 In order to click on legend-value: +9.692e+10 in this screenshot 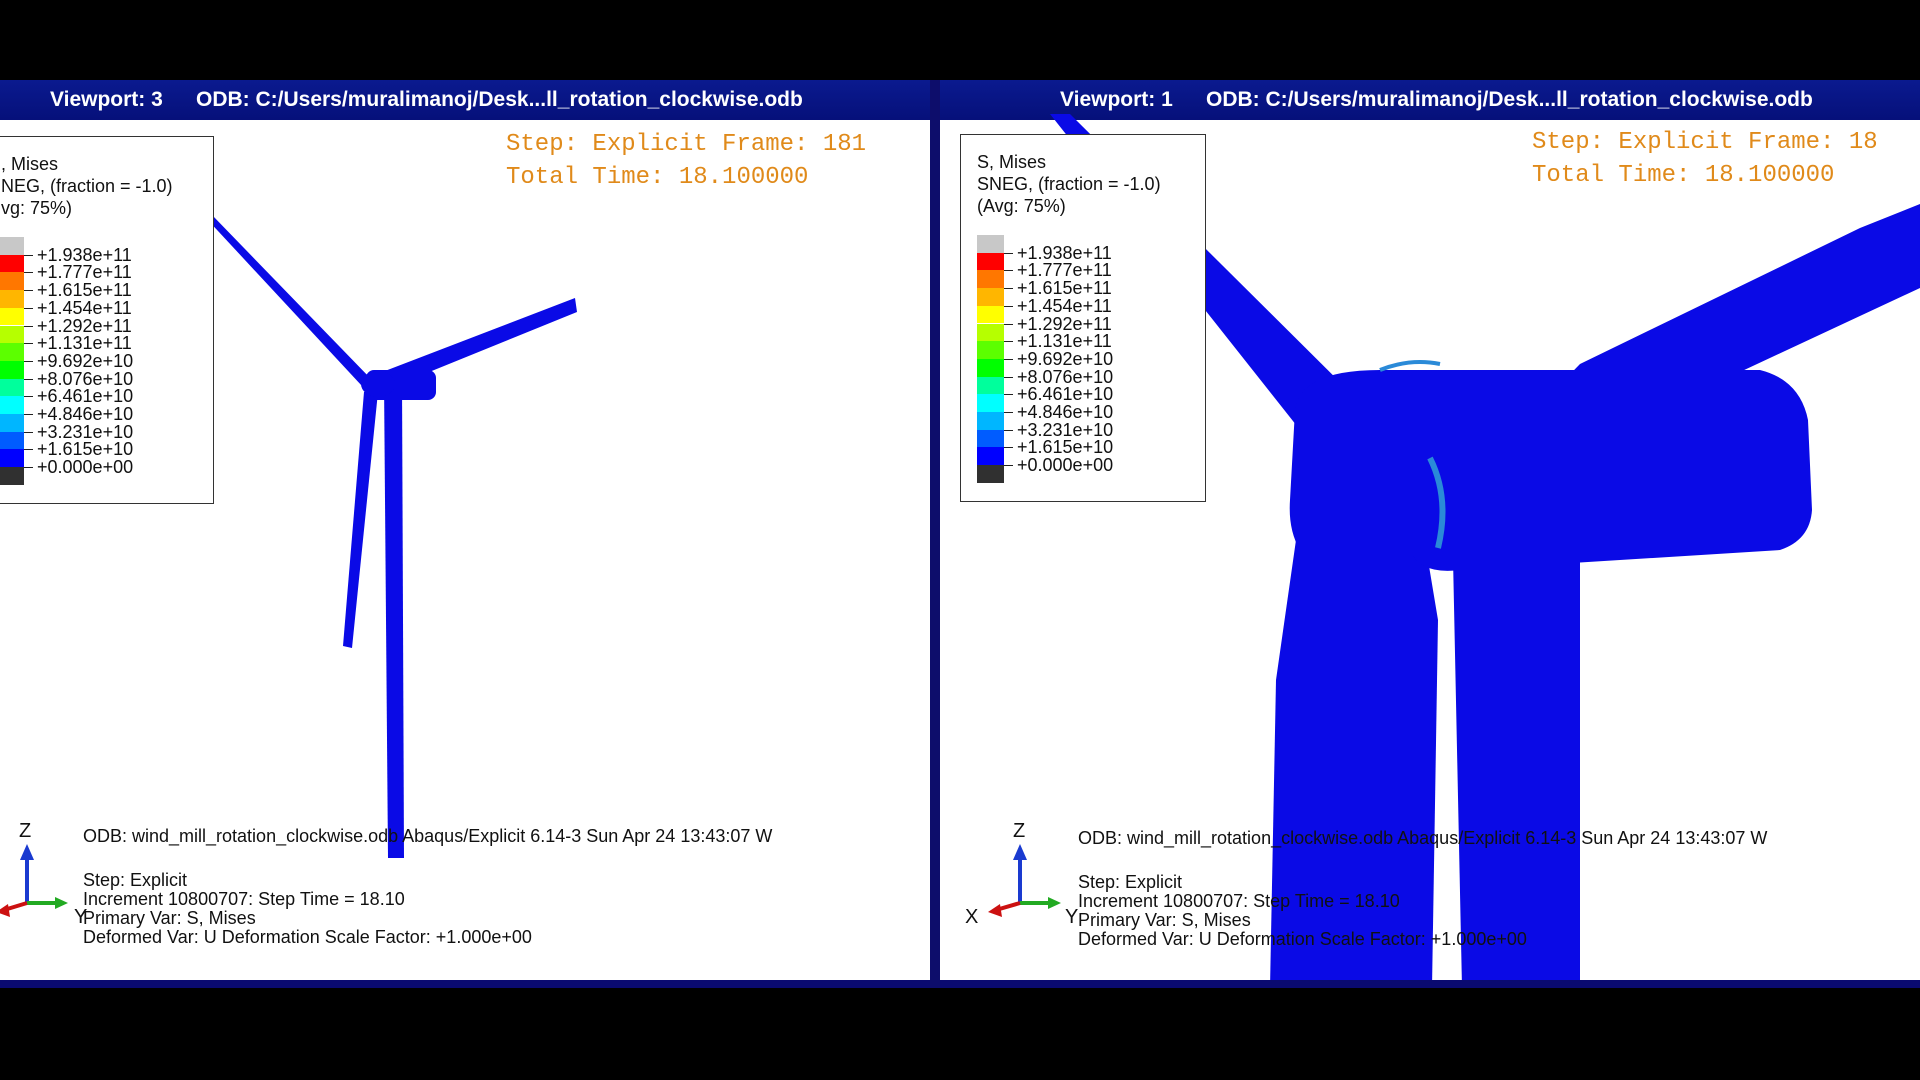, I will do `click(1065, 358)`.